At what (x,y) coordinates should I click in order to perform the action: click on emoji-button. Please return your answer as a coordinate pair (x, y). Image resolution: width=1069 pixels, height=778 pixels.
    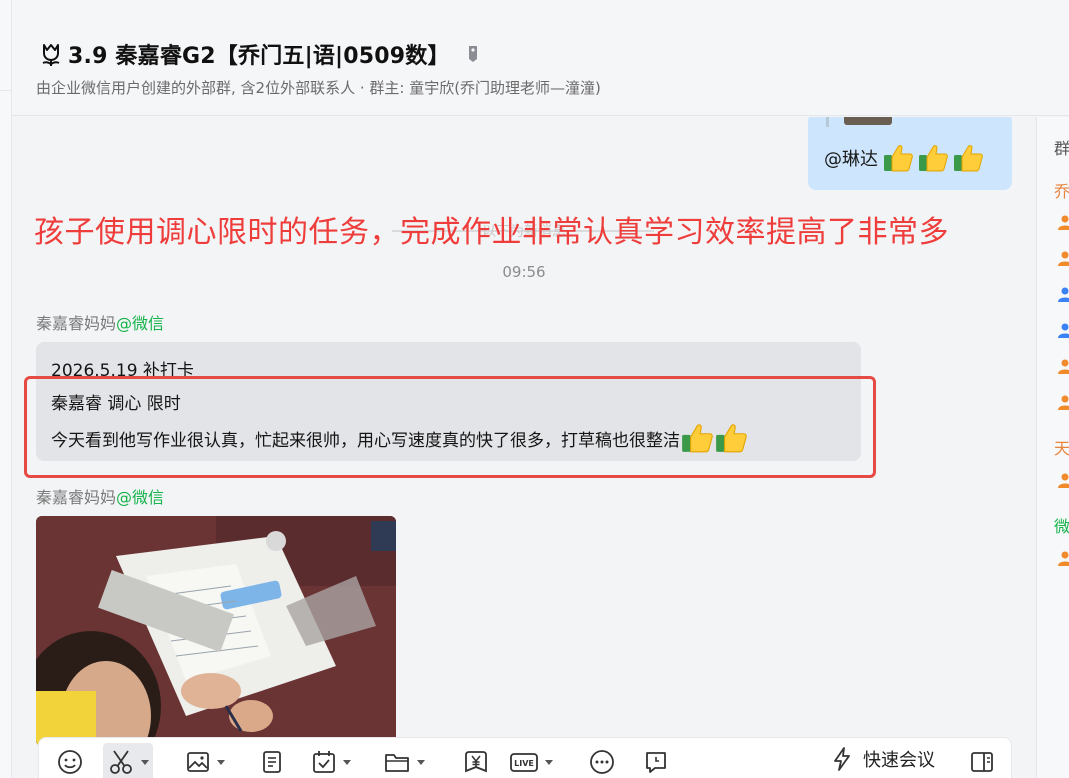
    Looking at the image, I should click on (70, 760).